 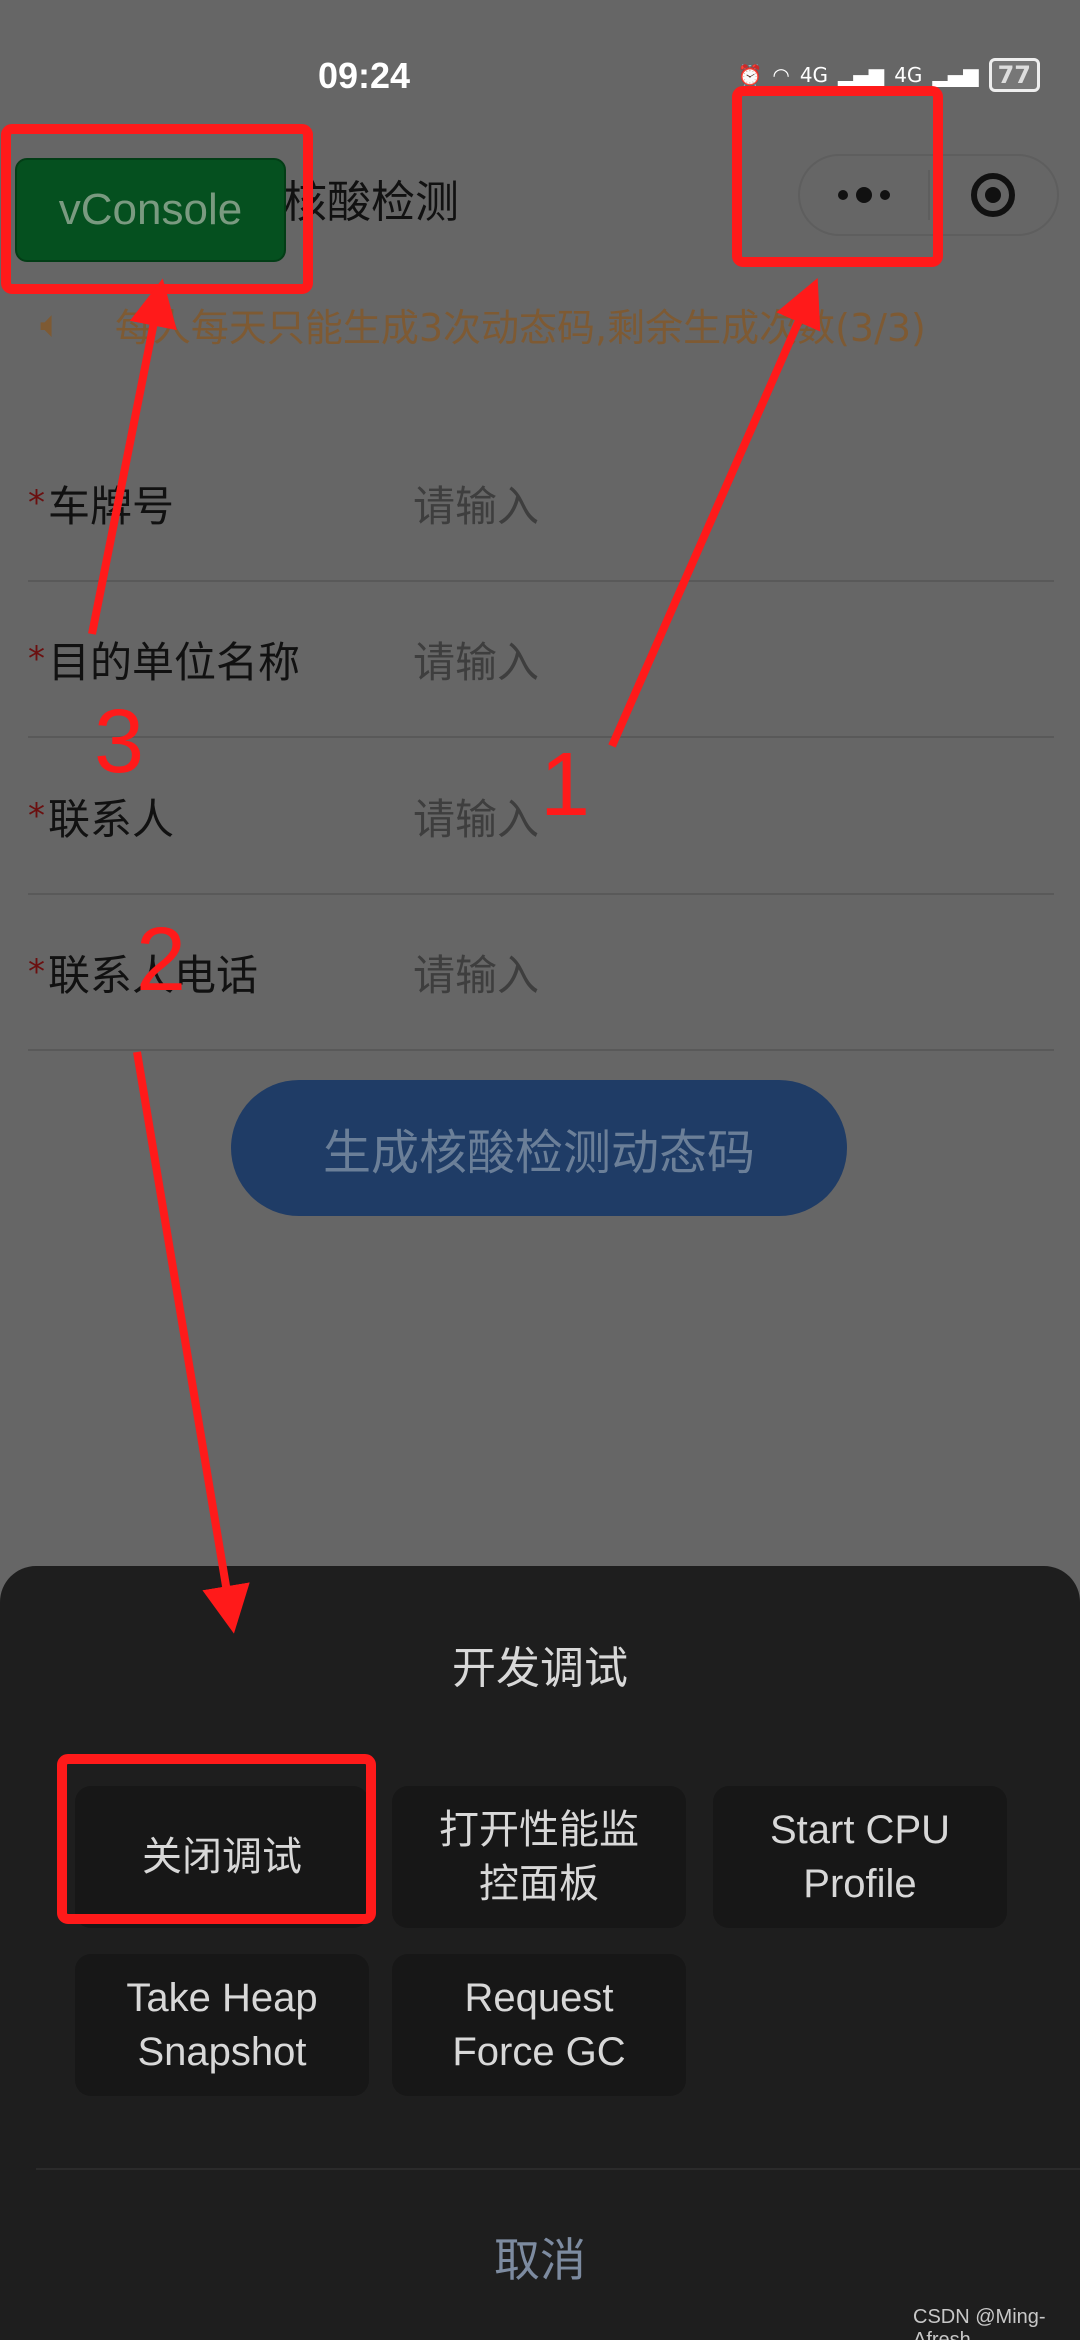 I want to click on annotation-label: 3, so click(x=119, y=742).